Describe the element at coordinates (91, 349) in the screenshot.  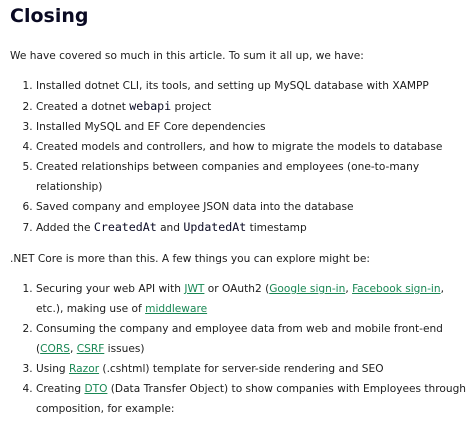
I see `csrf-link: CSRF` at that location.